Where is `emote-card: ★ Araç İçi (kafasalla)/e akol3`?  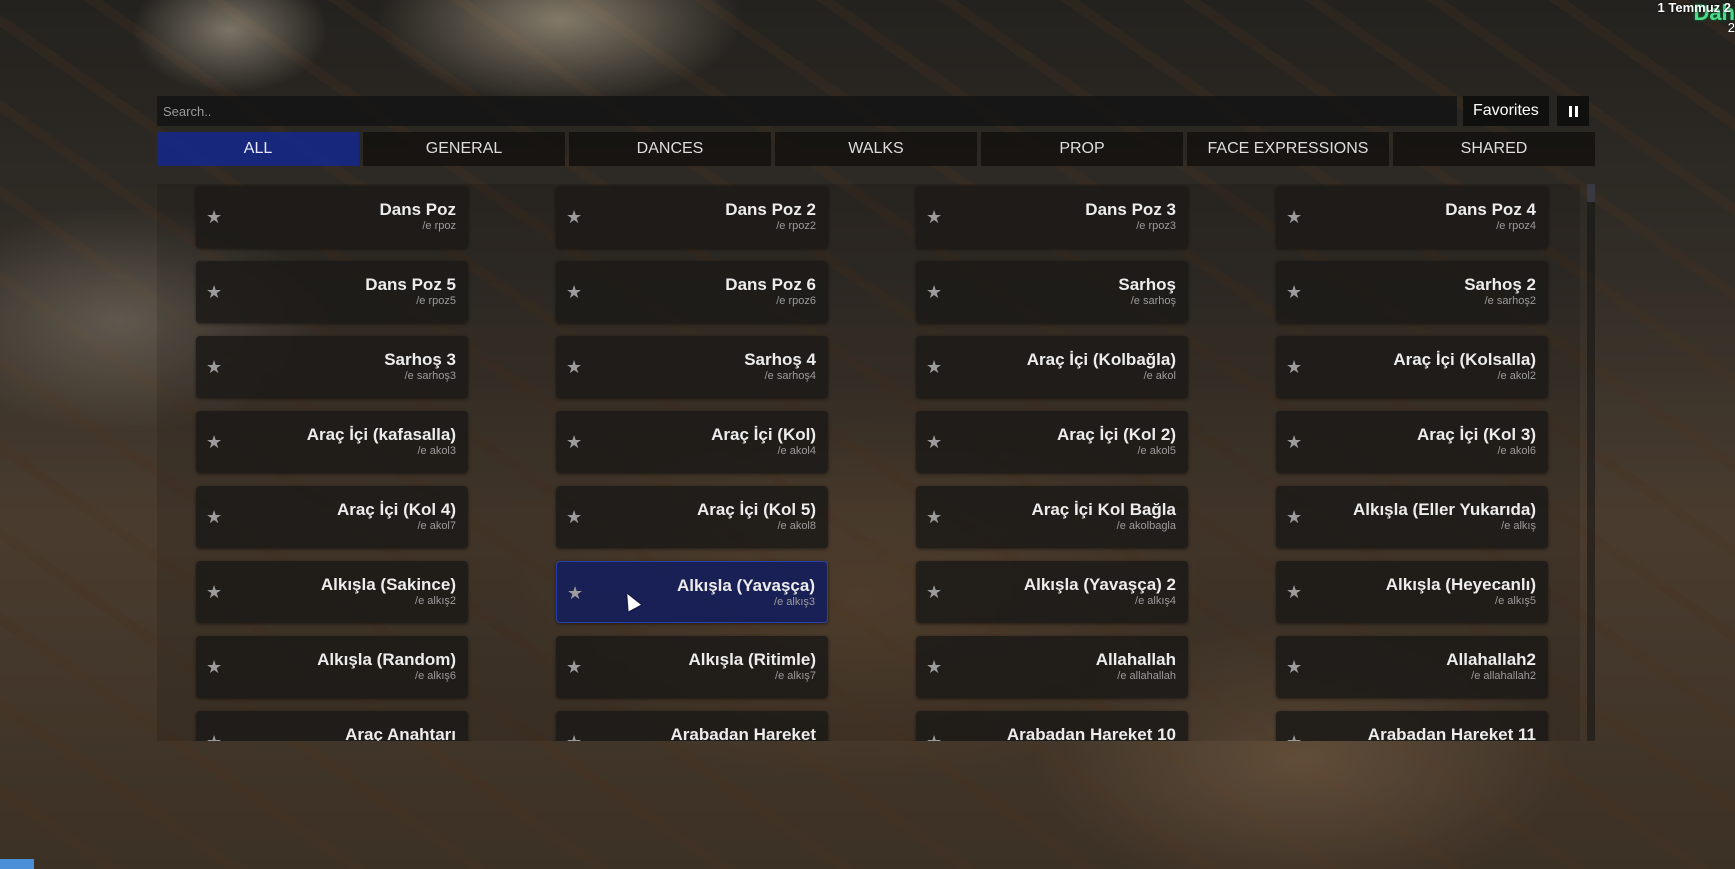 emote-card: ★ Araç İçi (kafasalla)/e akol3 is located at coordinates (332, 442).